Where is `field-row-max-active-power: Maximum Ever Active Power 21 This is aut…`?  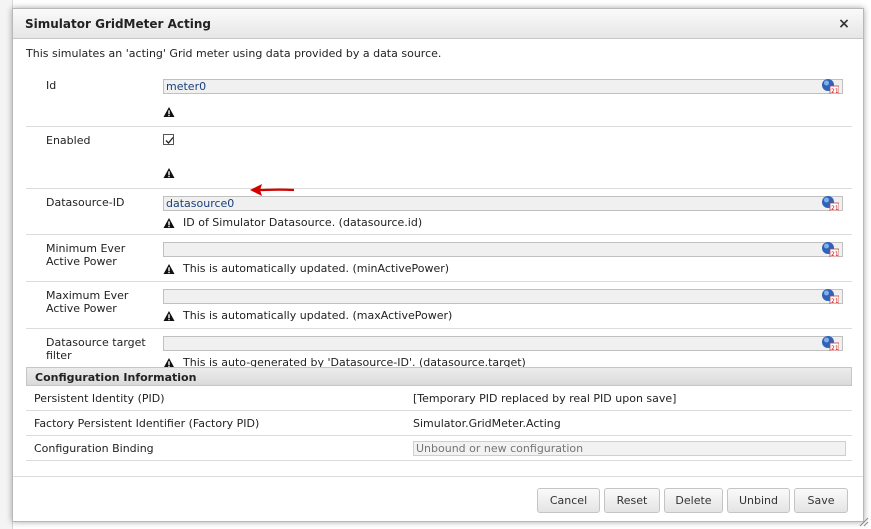 field-row-max-active-power: Maximum Ever Active Power 21 This is aut… is located at coordinates (439, 305).